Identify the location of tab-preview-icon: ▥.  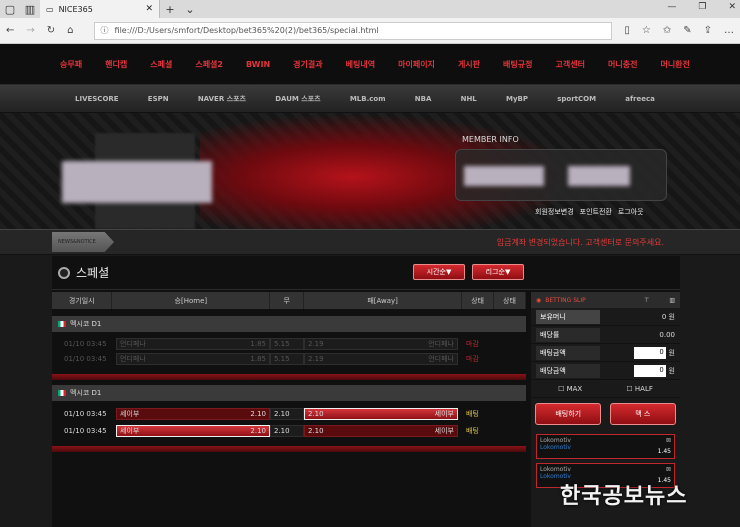
(30, 9).